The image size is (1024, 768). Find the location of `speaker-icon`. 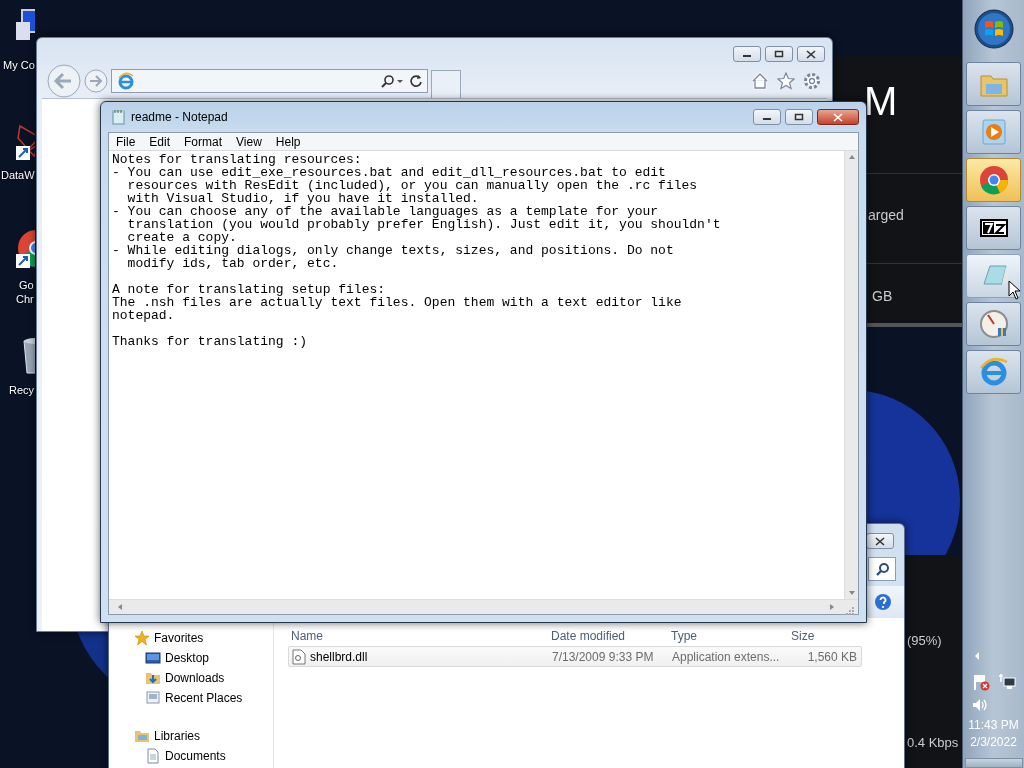

speaker-icon is located at coordinates (980, 705).